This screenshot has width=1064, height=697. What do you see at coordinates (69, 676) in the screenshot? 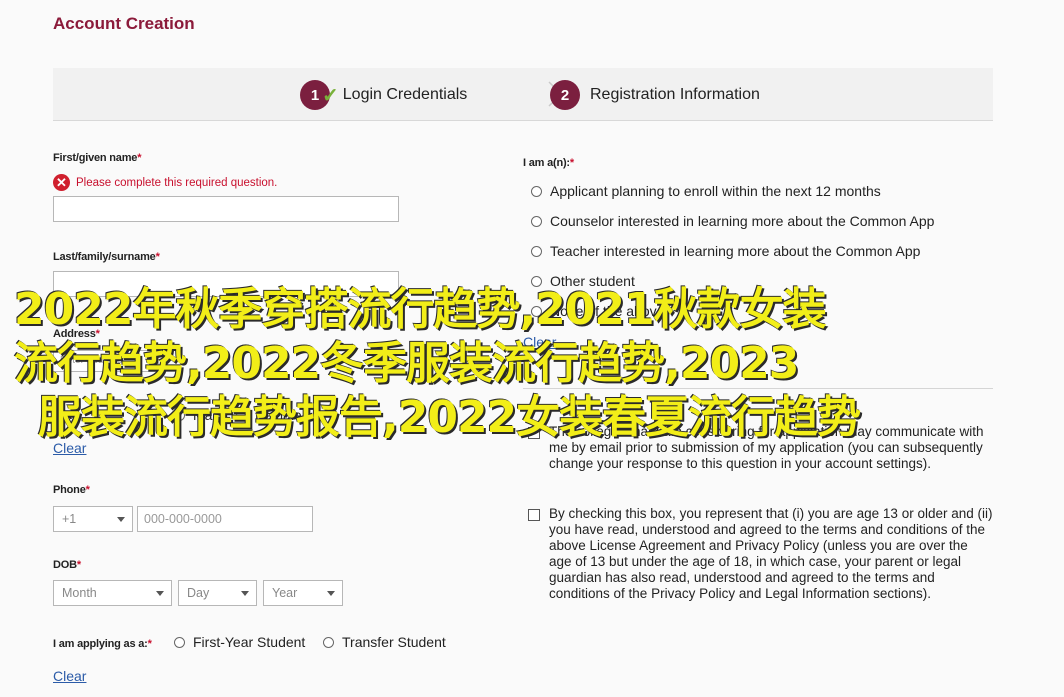
I see `applying-as-clear-link: Clear` at bounding box center [69, 676].